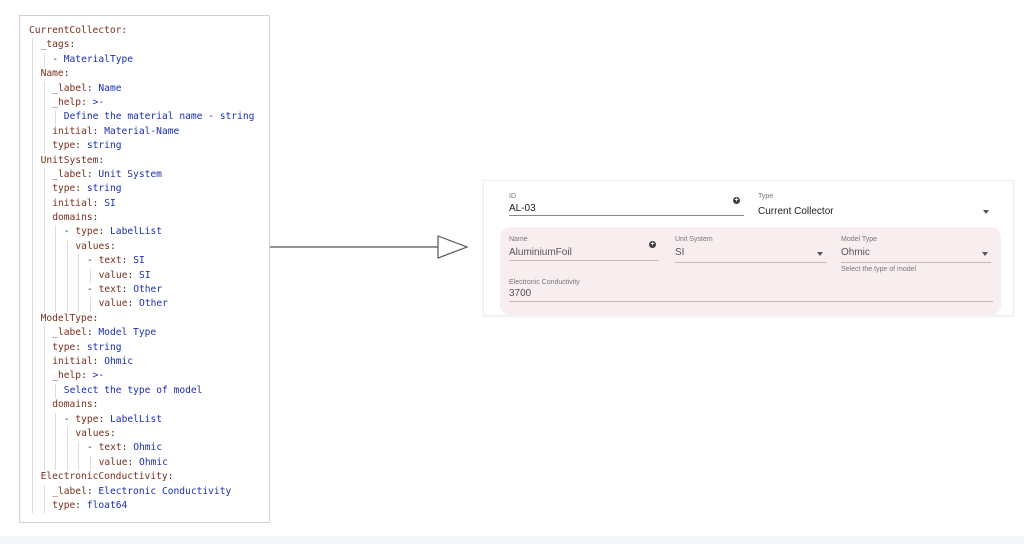  I want to click on name-value: AluminiumFoil, so click(540, 252).